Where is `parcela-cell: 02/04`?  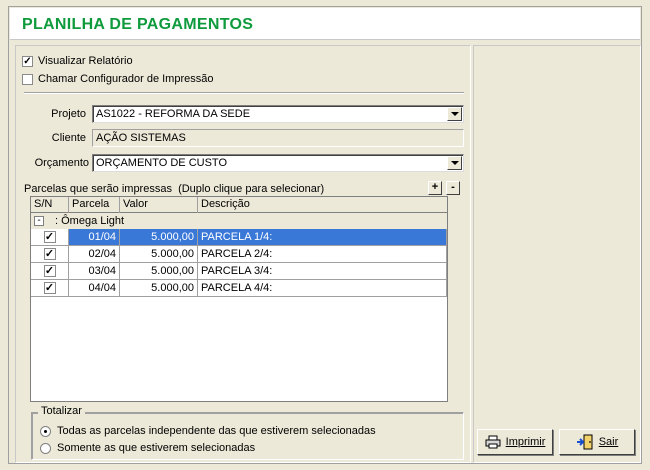
parcela-cell: 02/04 is located at coordinates (94, 254).